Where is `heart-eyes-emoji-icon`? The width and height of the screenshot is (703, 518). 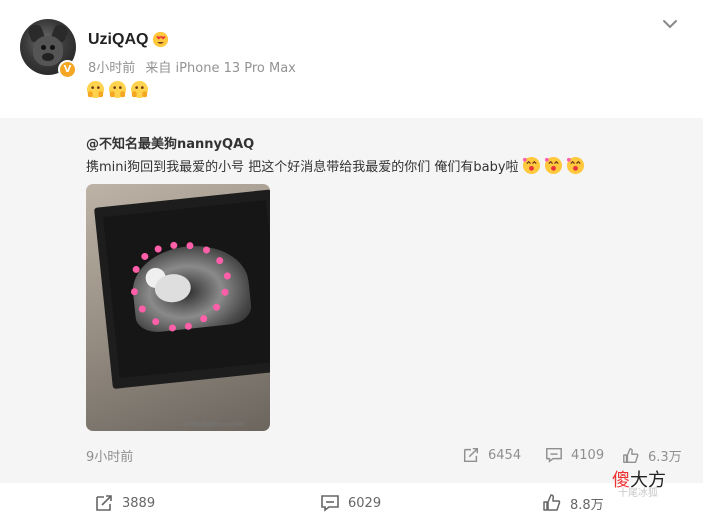 heart-eyes-emoji-icon is located at coordinates (160, 39).